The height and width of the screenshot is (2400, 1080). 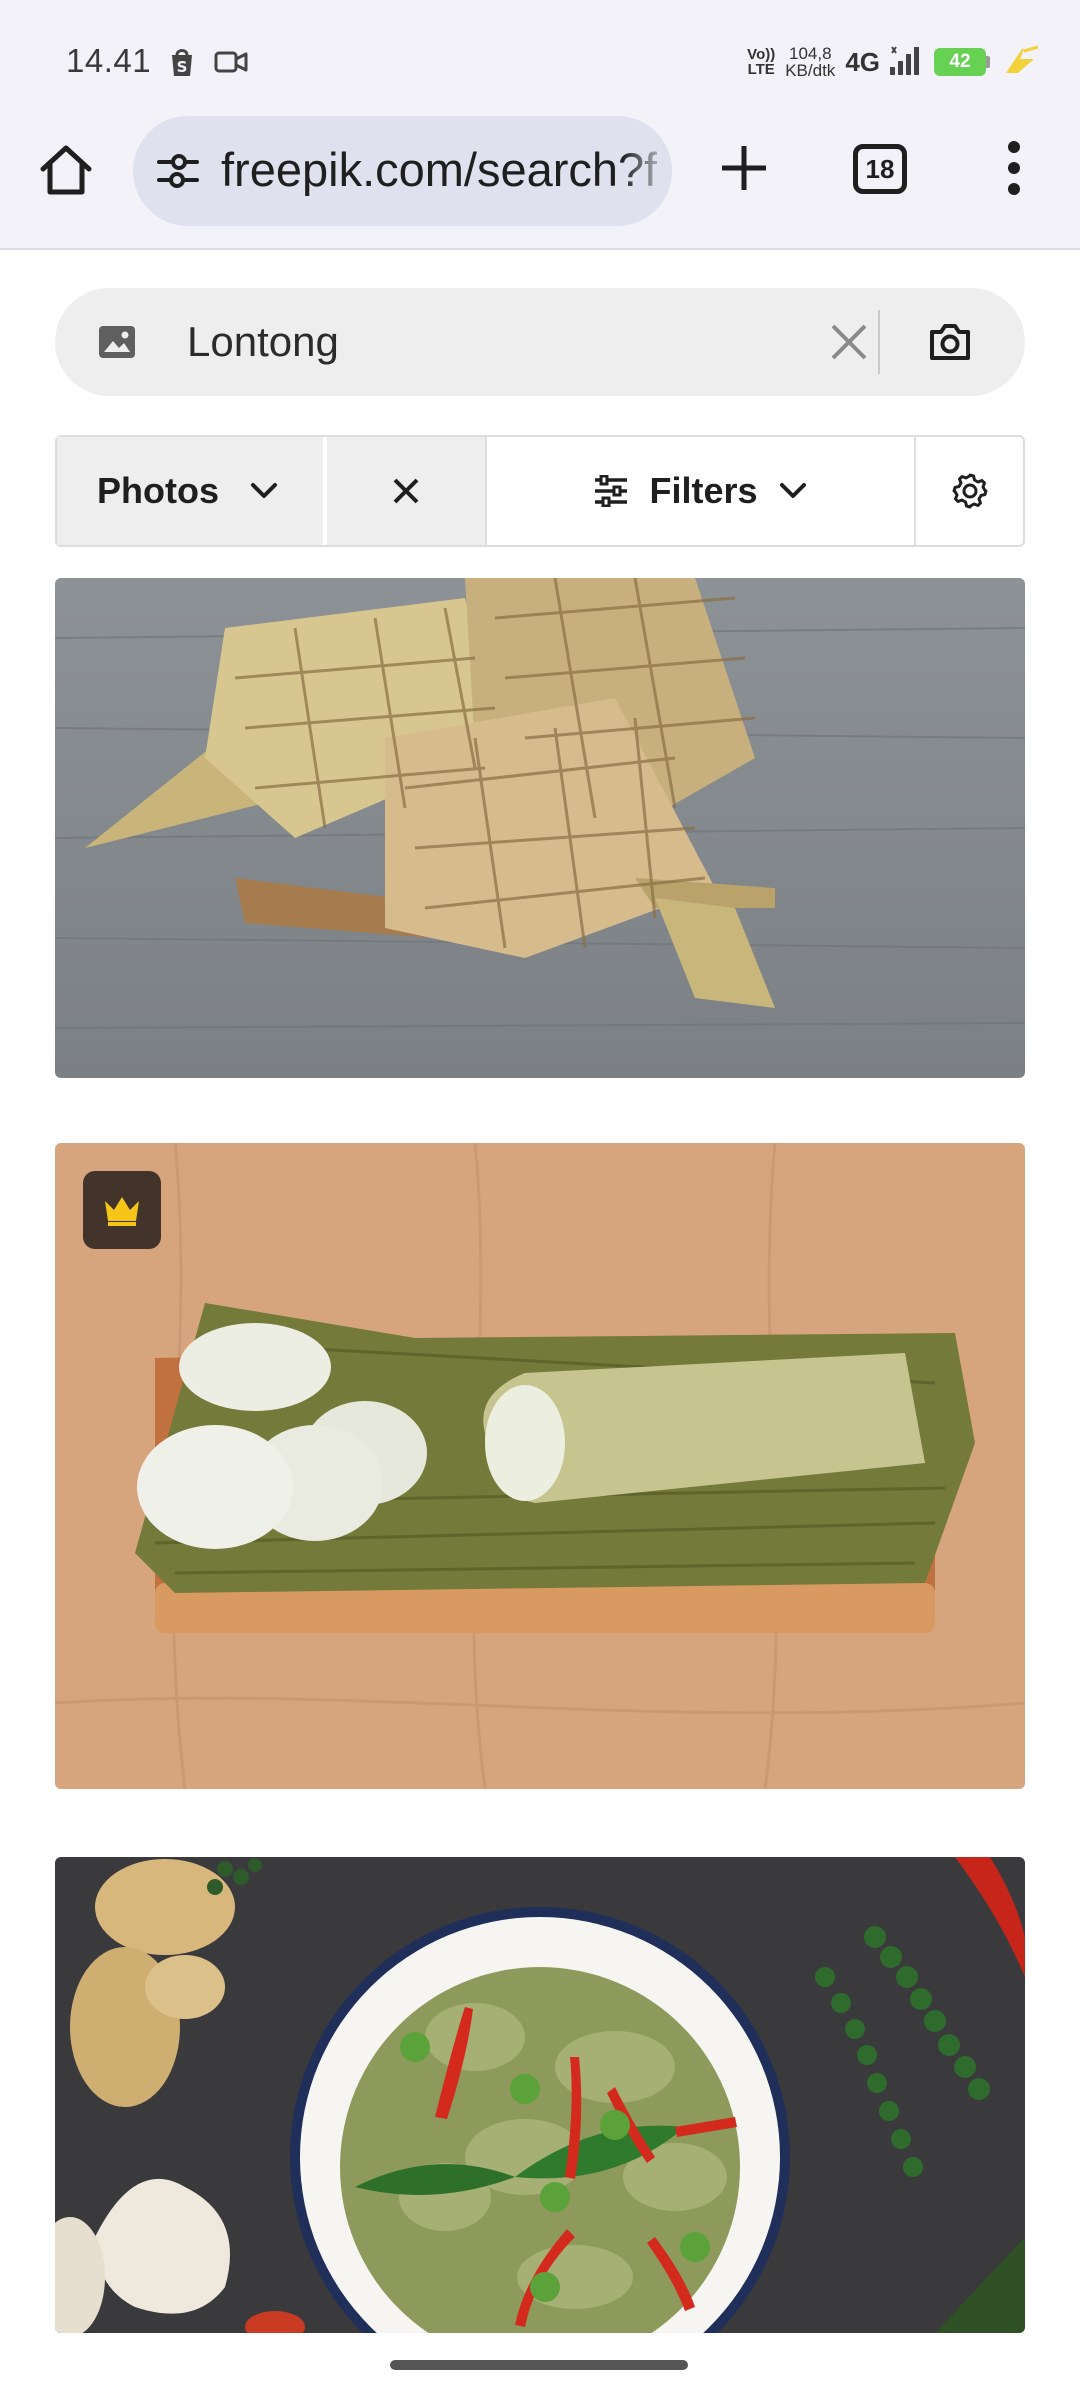 What do you see at coordinates (182, 67) in the screenshot?
I see `svg-text: S` at bounding box center [182, 67].